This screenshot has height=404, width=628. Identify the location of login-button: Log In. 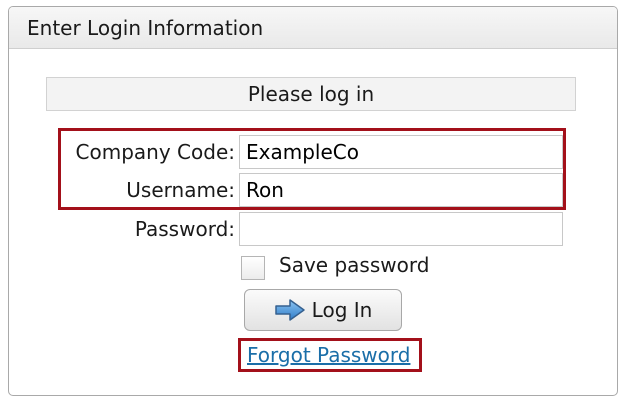
(323, 310).